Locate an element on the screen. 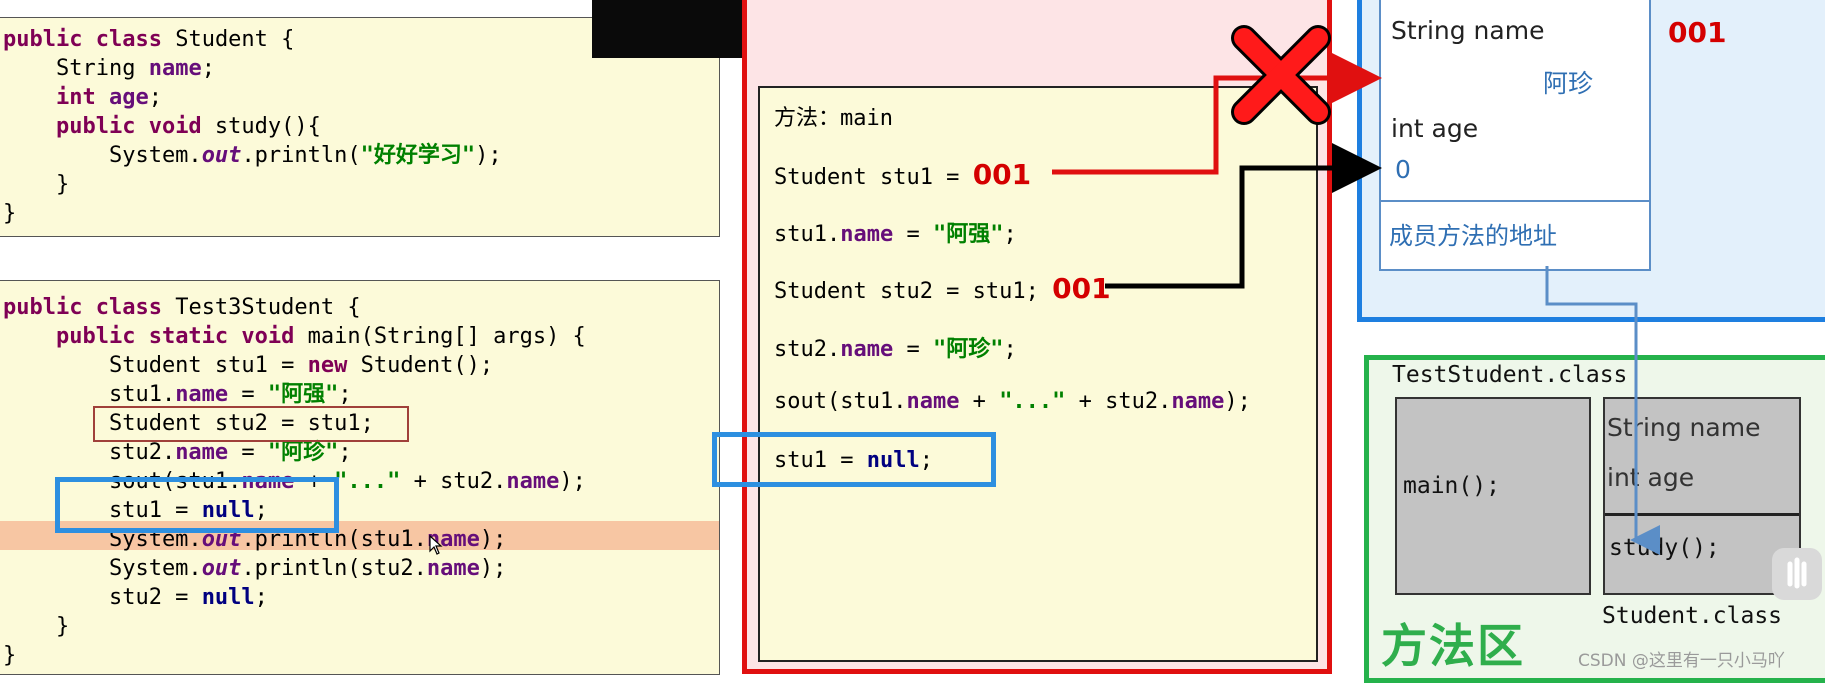 Image resolution: width=1825 pixels, height=683 pixels. stu1-reference-arrow is located at coordinates (1217, 114).